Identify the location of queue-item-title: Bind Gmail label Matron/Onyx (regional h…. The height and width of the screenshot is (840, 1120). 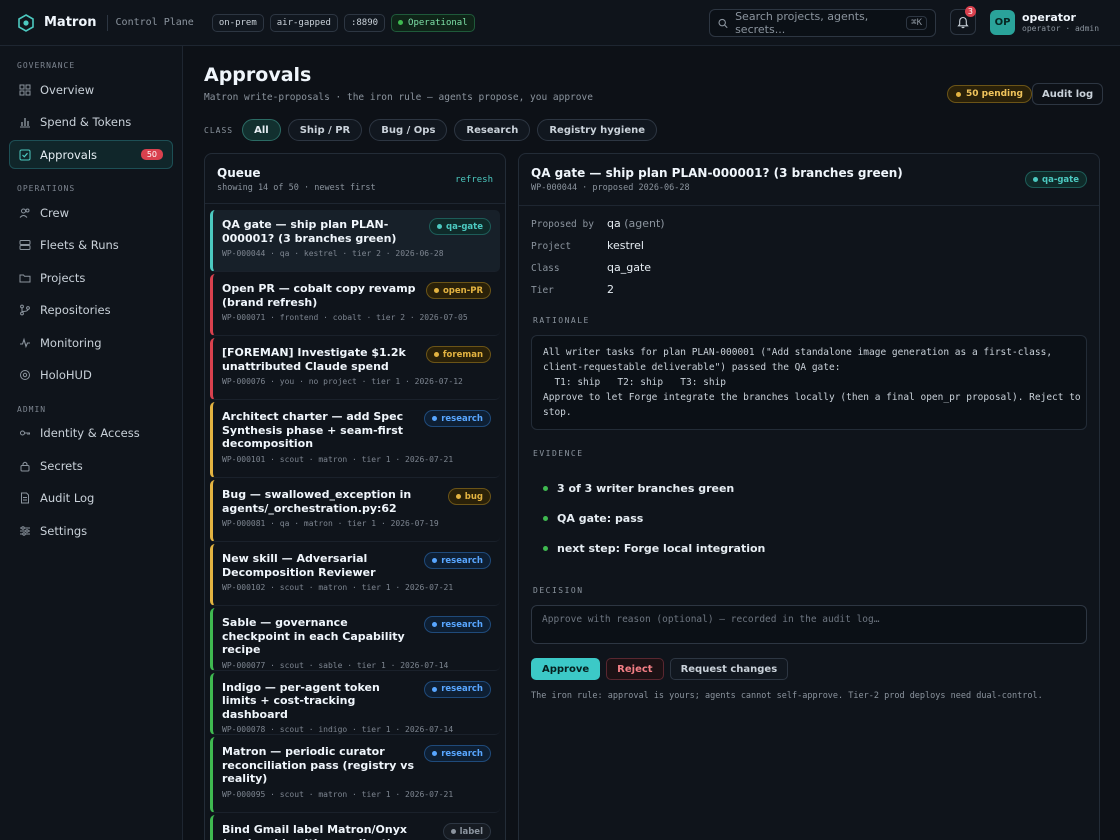
(315, 831).